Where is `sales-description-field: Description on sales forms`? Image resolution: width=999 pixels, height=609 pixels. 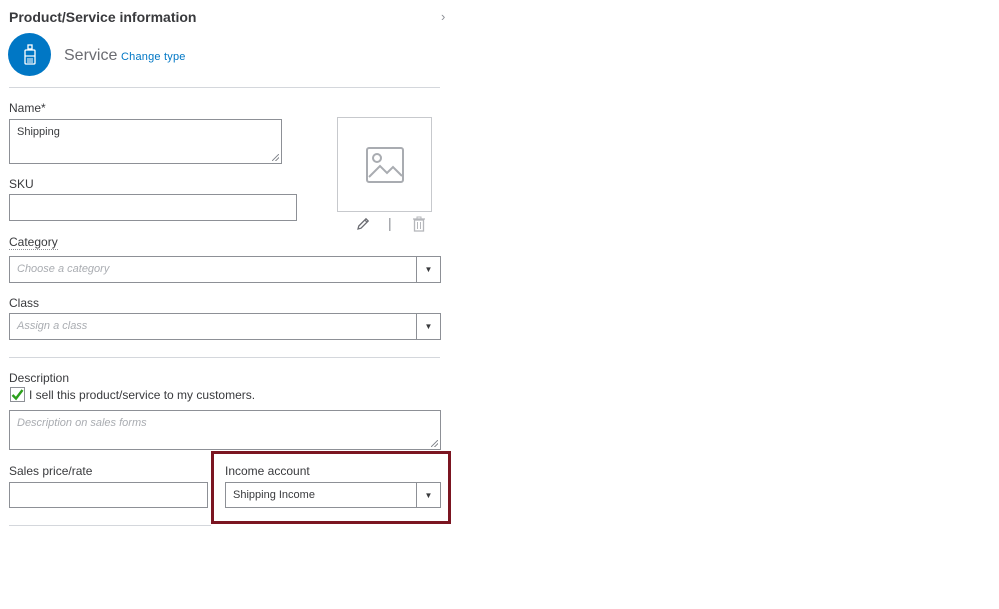
sales-description-field: Description on sales forms is located at coordinates (225, 430).